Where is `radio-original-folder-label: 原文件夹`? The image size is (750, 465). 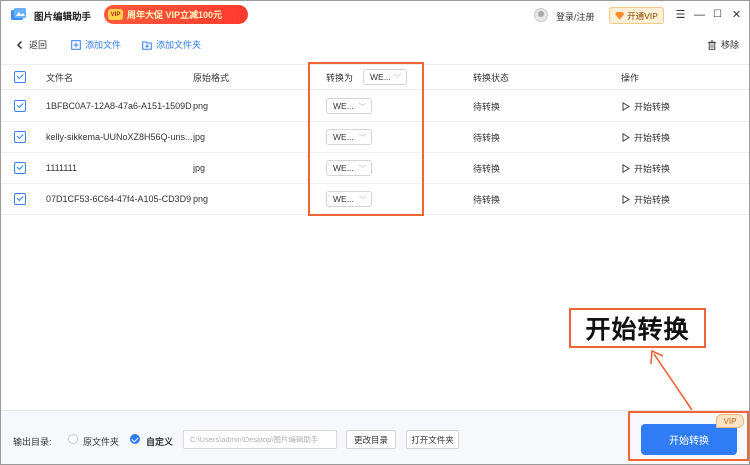 radio-original-folder-label: 原文件夹 is located at coordinates (101, 441).